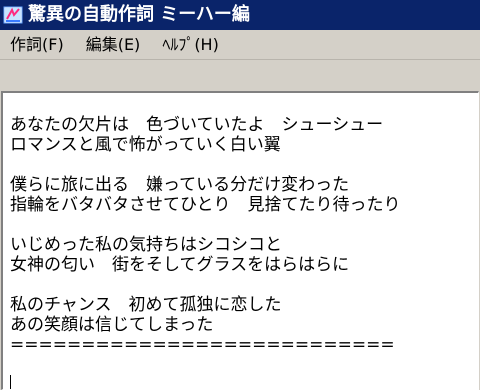  I want to click on title-bar: 驚異の自動作詞 ミーハー編, so click(240, 15).